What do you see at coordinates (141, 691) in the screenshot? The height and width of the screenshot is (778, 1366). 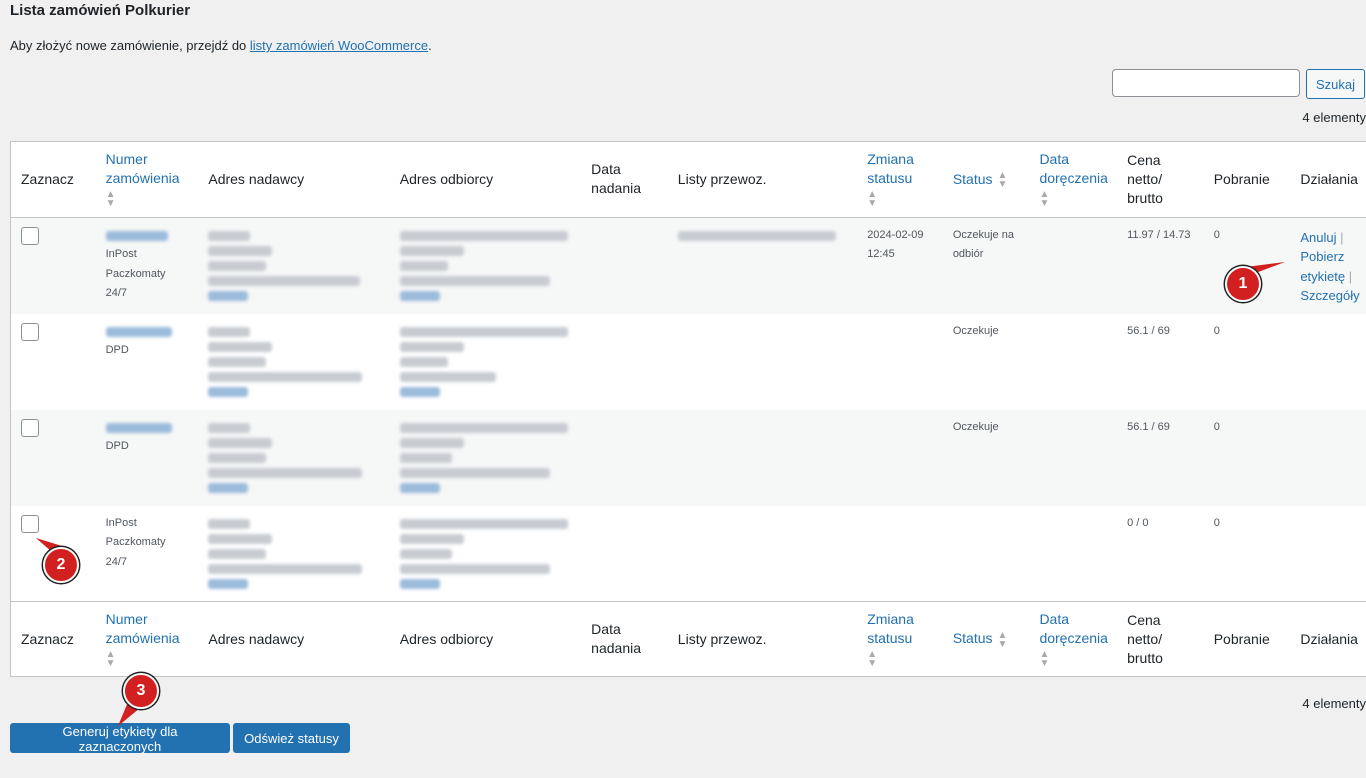 I see `callout-marker-3: 3` at bounding box center [141, 691].